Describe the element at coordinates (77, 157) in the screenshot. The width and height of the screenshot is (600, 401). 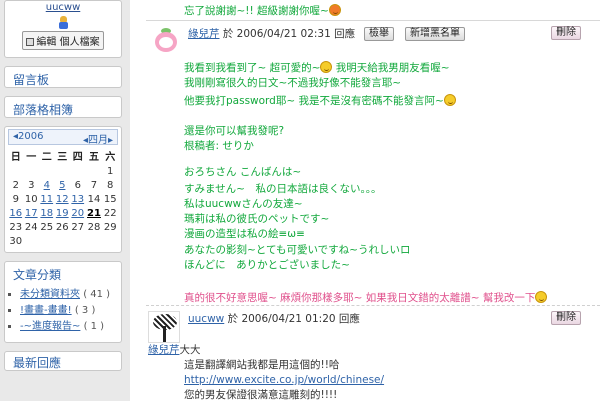
I see `calendar-weekday: 四` at that location.